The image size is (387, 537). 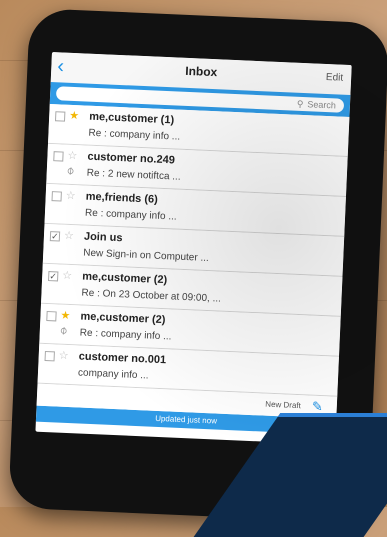 What do you see at coordinates (131, 118) in the screenshot?
I see `message-sender: me,customer (1)` at bounding box center [131, 118].